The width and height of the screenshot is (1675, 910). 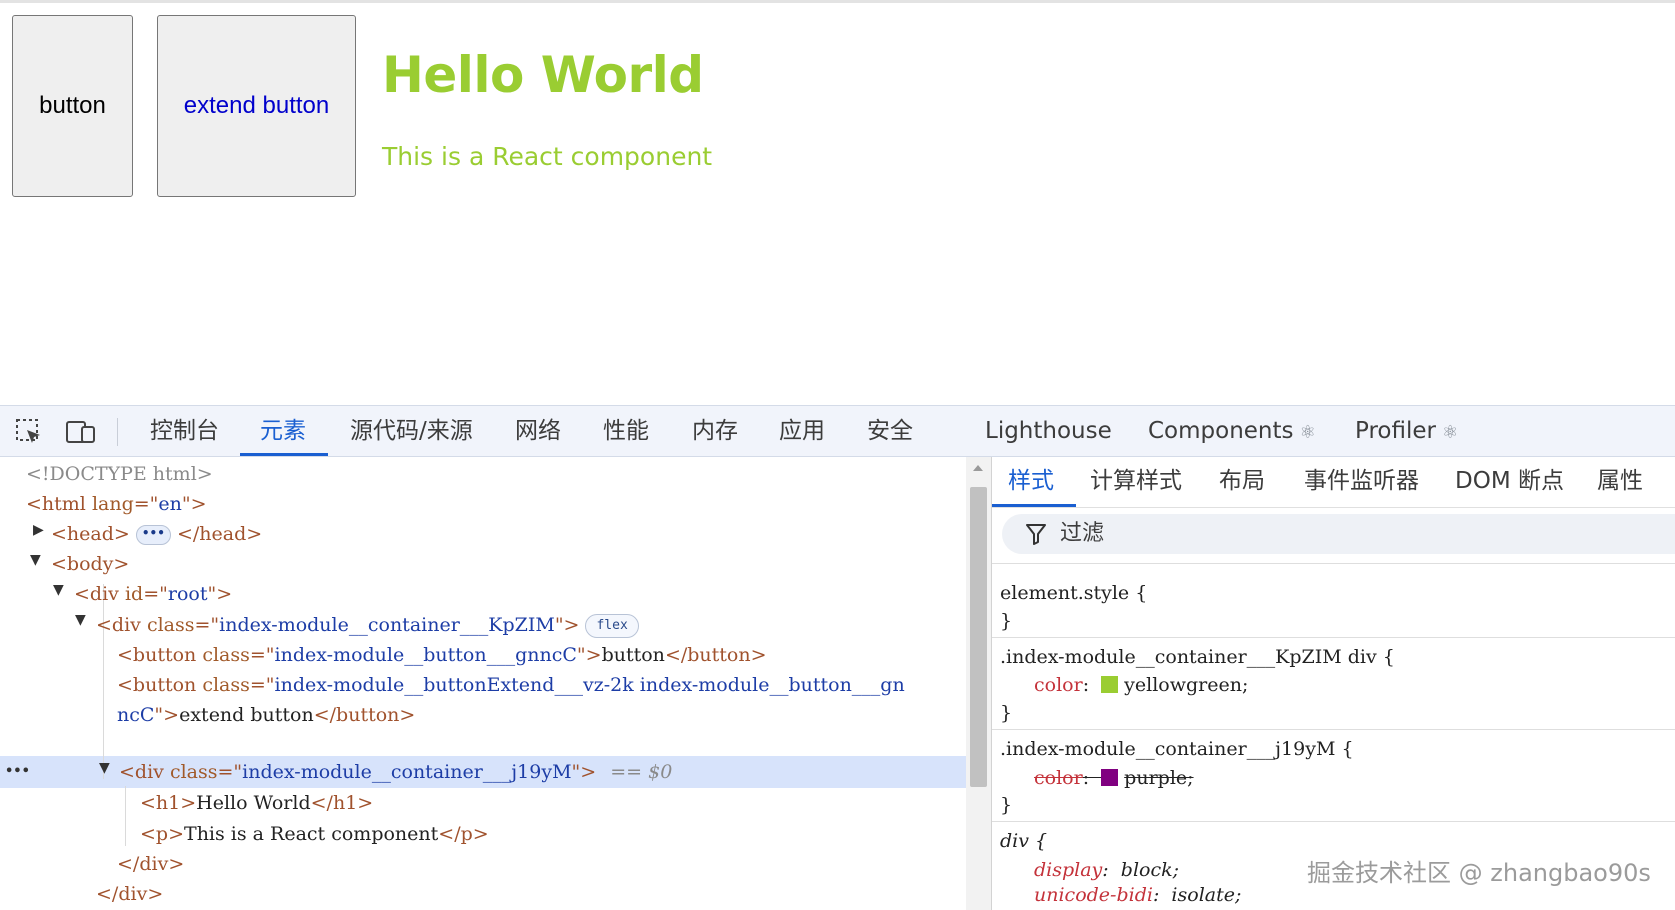 What do you see at coordinates (1395, 431) in the screenshot?
I see `tab-profiler-label: Profiler` at bounding box center [1395, 431].